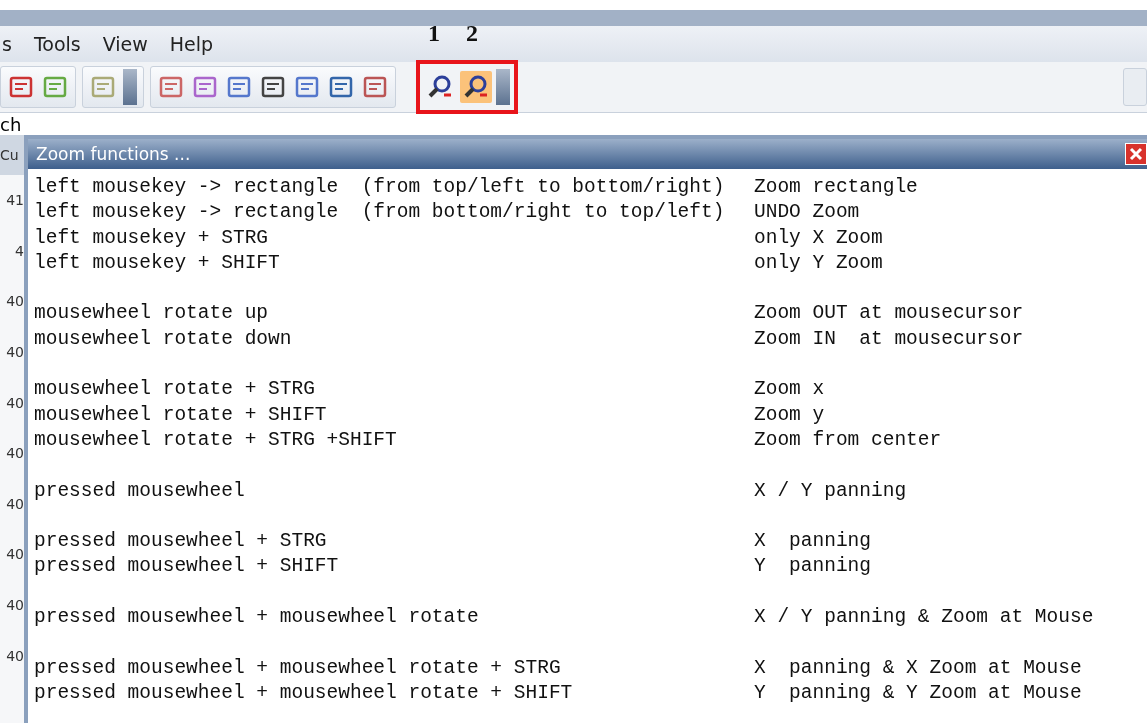  I want to click on close-button, so click(1136, 154).